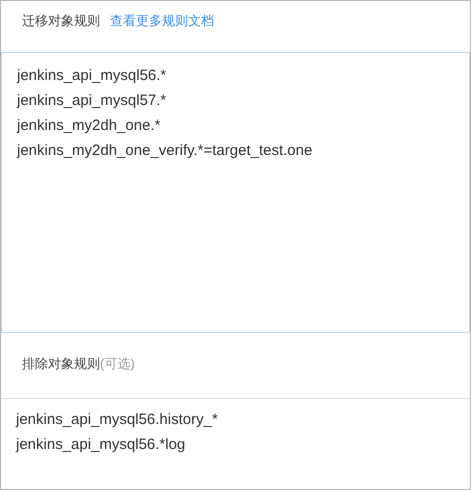  Describe the element at coordinates (117, 420) in the screenshot. I see `rule-line: jenkins_api_mysql56.history_*` at that location.